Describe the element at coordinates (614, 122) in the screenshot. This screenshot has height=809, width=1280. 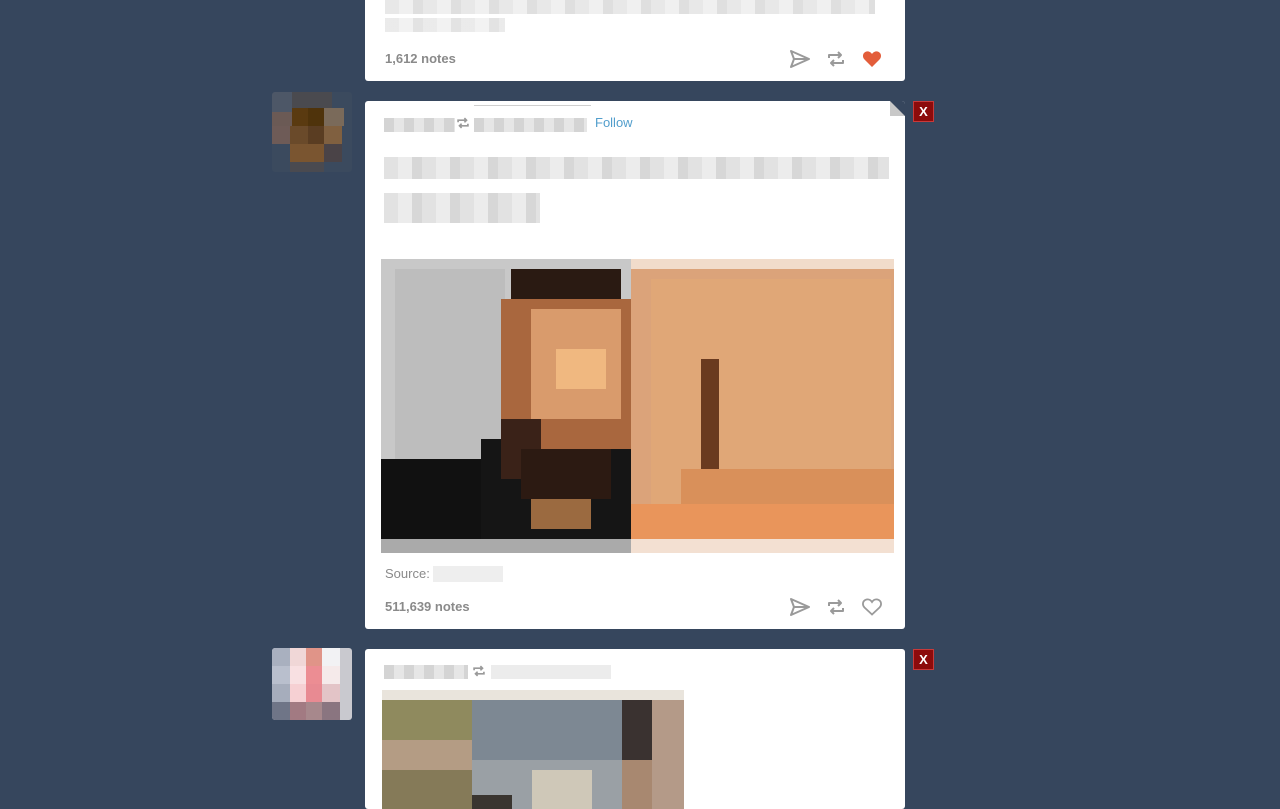
I see `follow-link: Follow` at that location.